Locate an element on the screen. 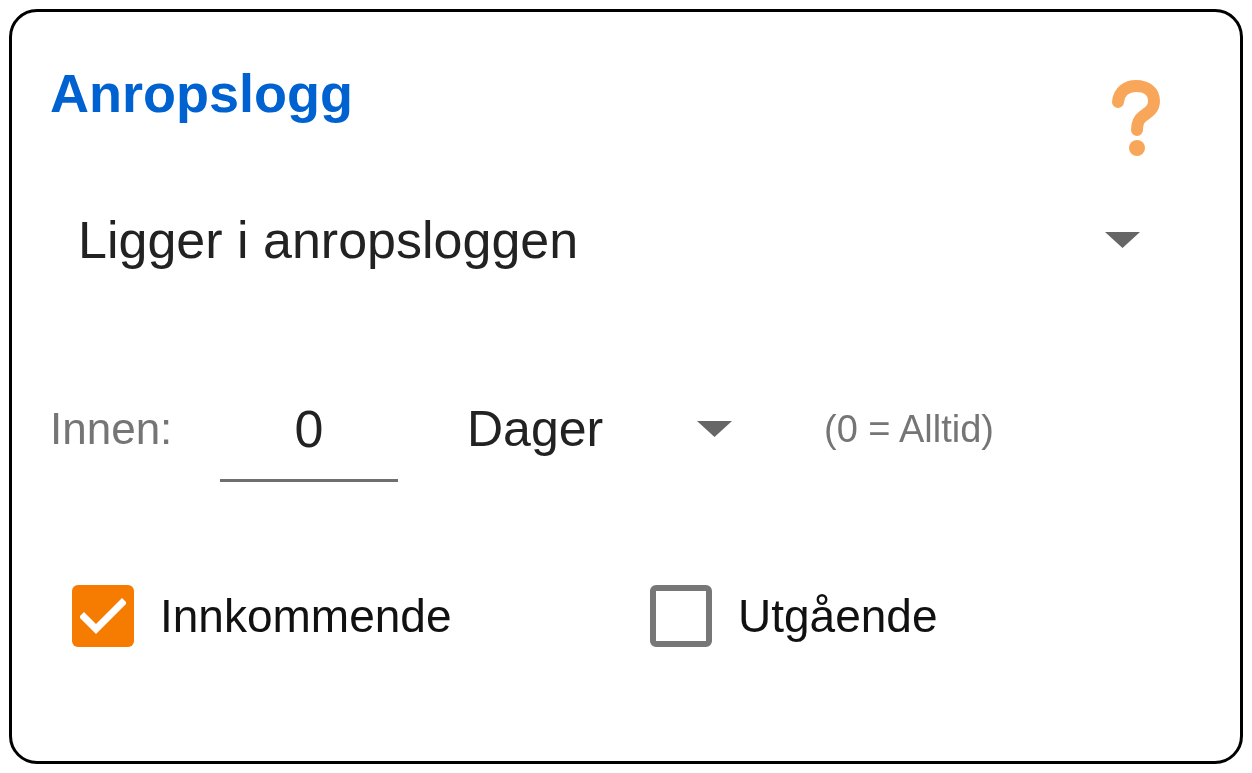 The height and width of the screenshot is (773, 1252). checkbox-label: Utgående is located at coordinates (838, 616).